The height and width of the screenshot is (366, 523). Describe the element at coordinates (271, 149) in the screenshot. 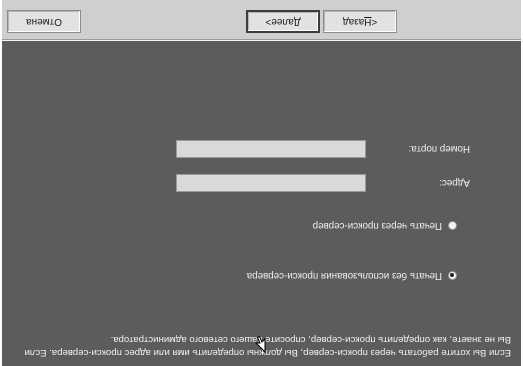

I see `port-input` at that location.